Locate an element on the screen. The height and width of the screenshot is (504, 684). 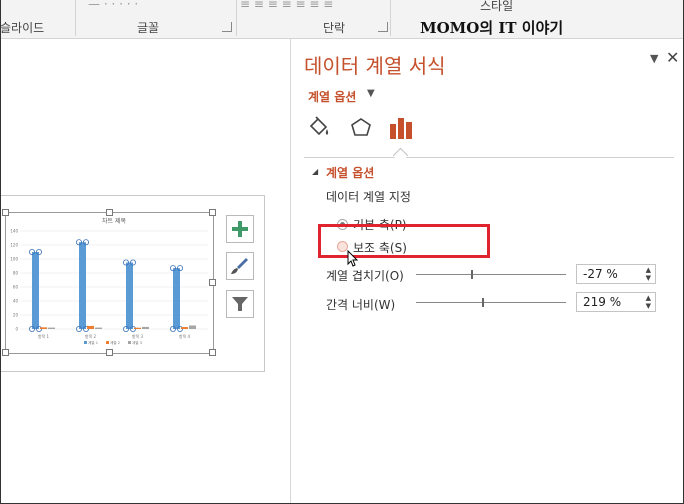
y-tick-label: 20 is located at coordinates (16, 315).